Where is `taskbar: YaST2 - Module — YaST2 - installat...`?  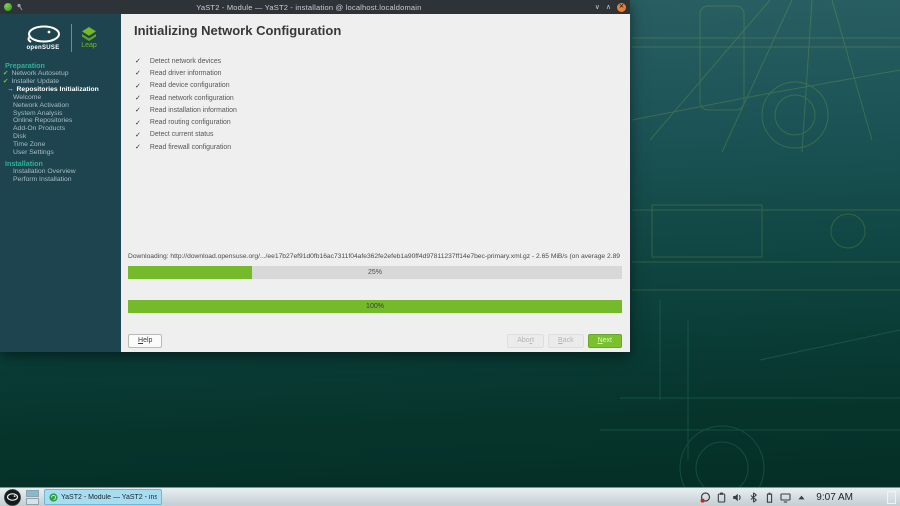 taskbar: YaST2 - Module — YaST2 - installat... is located at coordinates (450, 496).